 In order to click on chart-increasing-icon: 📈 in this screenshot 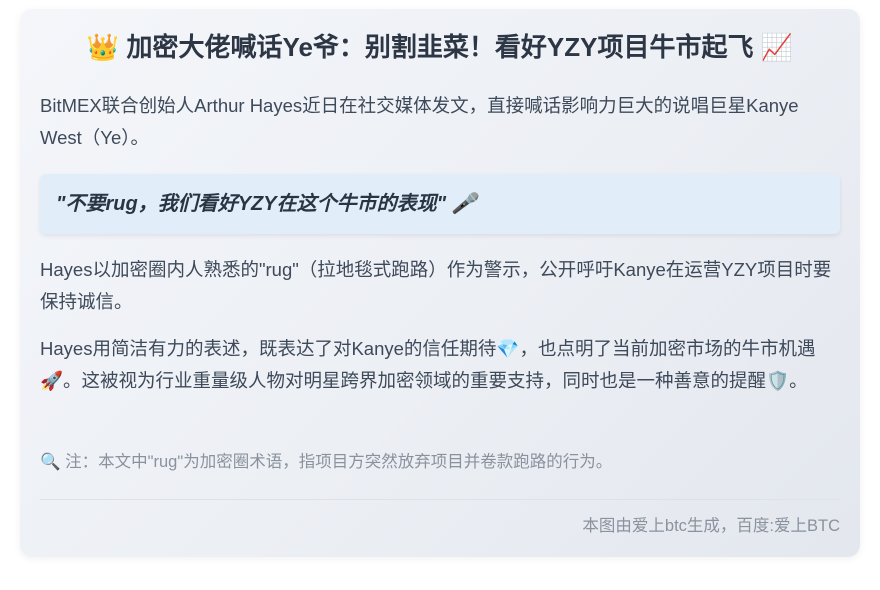, I will do `click(777, 47)`.